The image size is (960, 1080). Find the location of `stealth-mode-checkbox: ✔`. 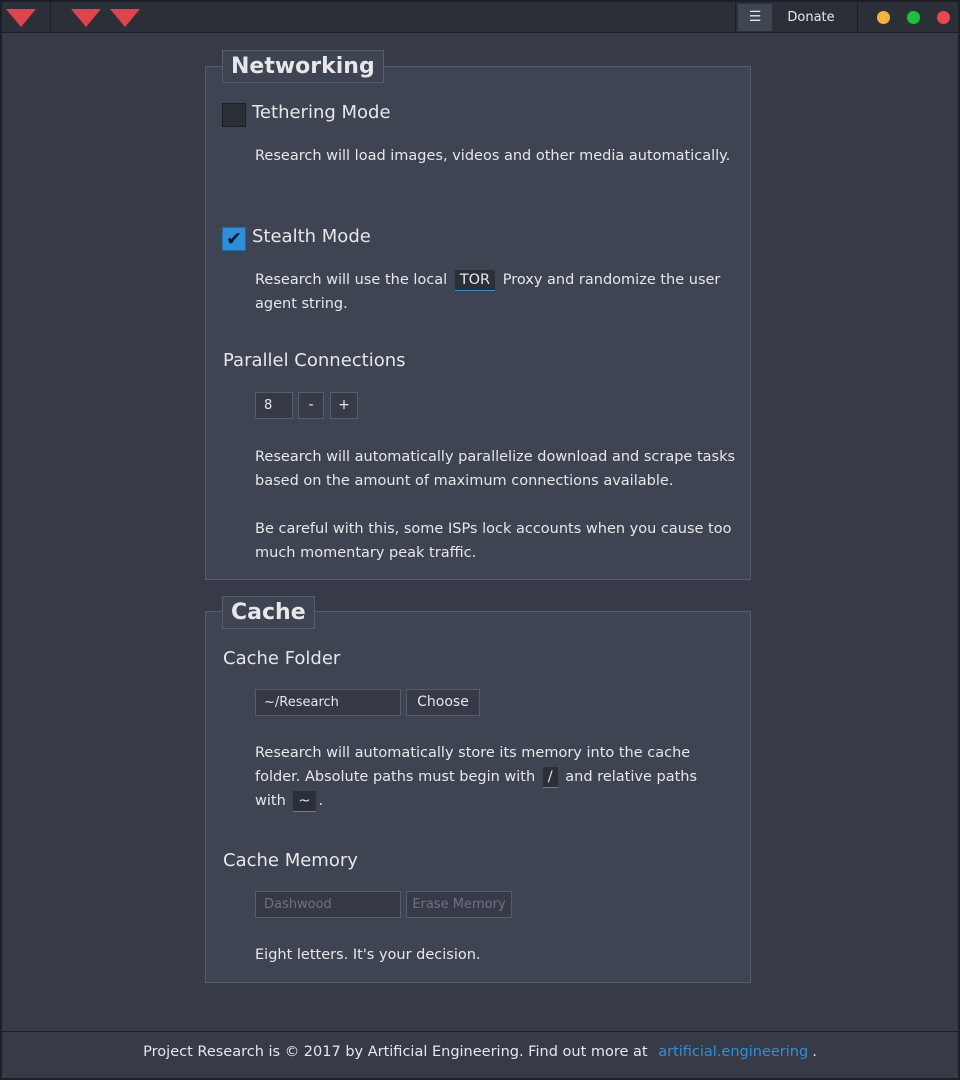

stealth-mode-checkbox: ✔ is located at coordinates (234, 239).